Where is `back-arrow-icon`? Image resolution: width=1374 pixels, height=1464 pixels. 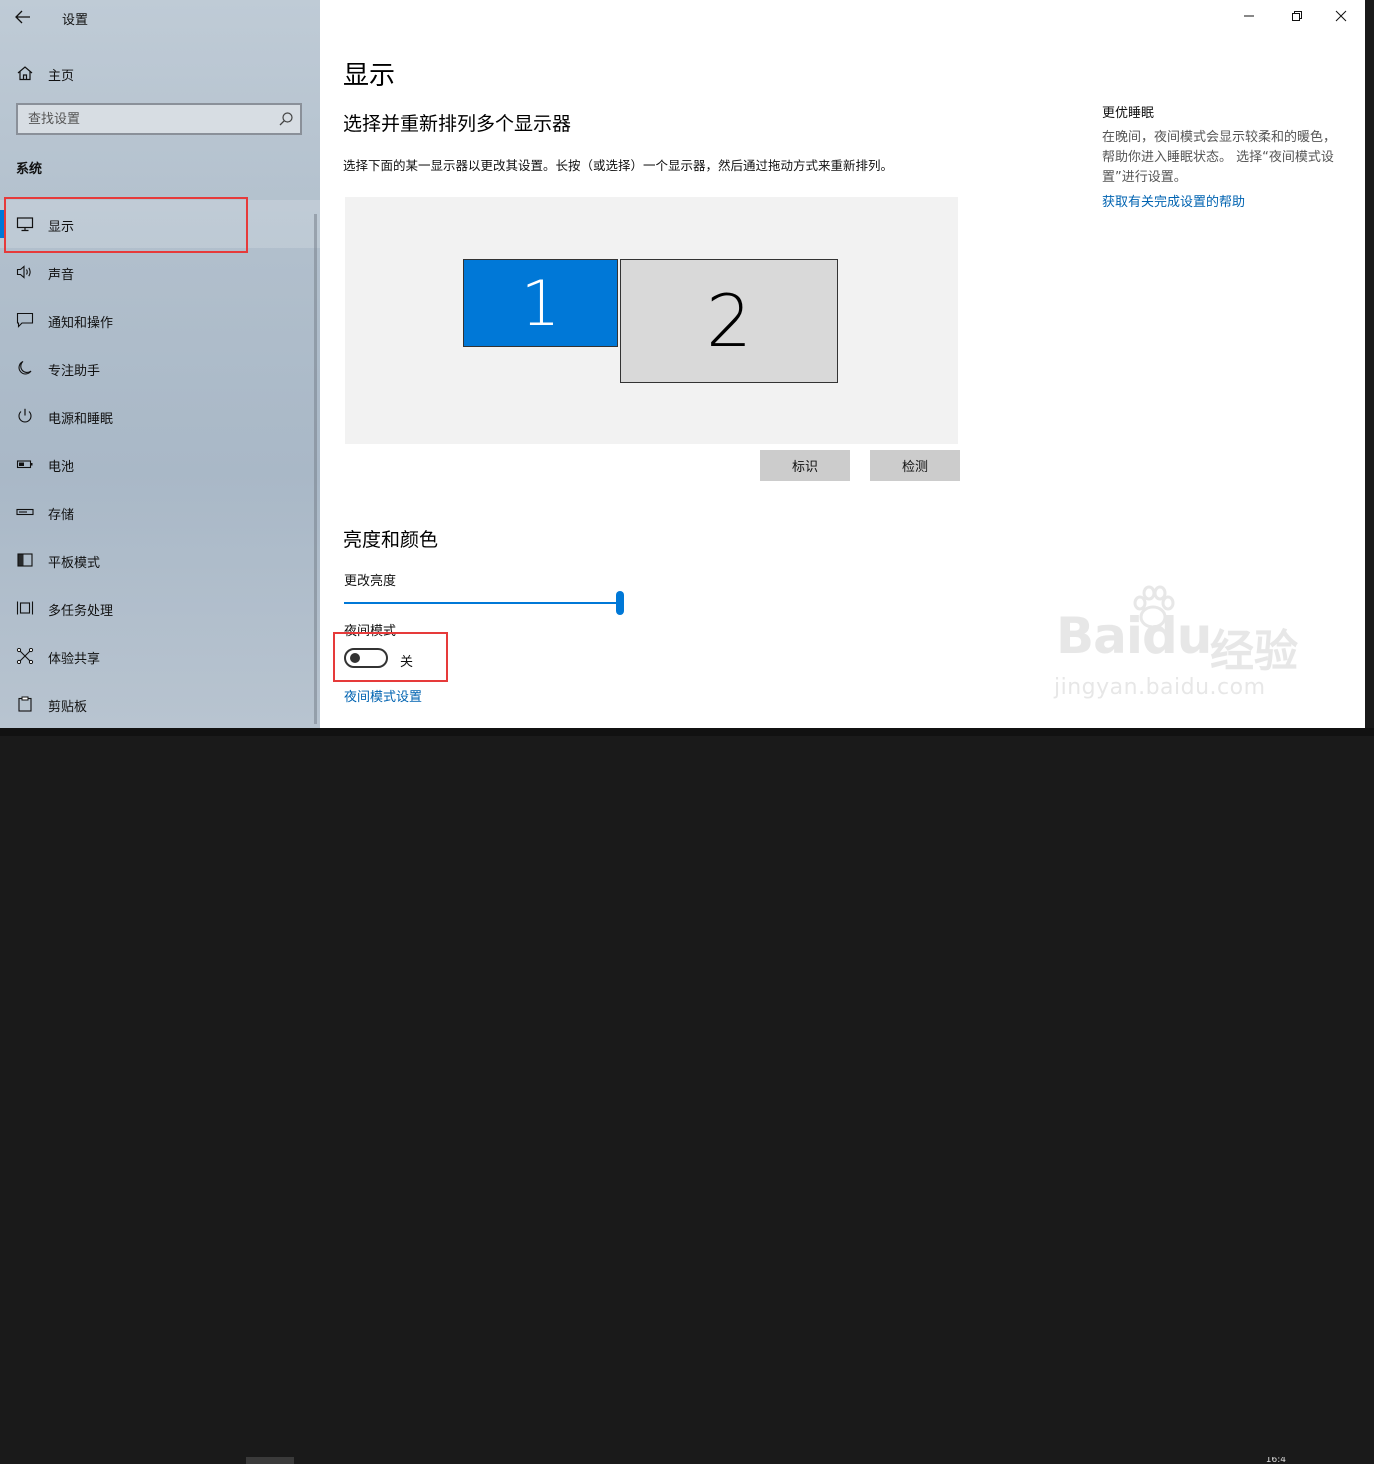
back-arrow-icon is located at coordinates (22, 17).